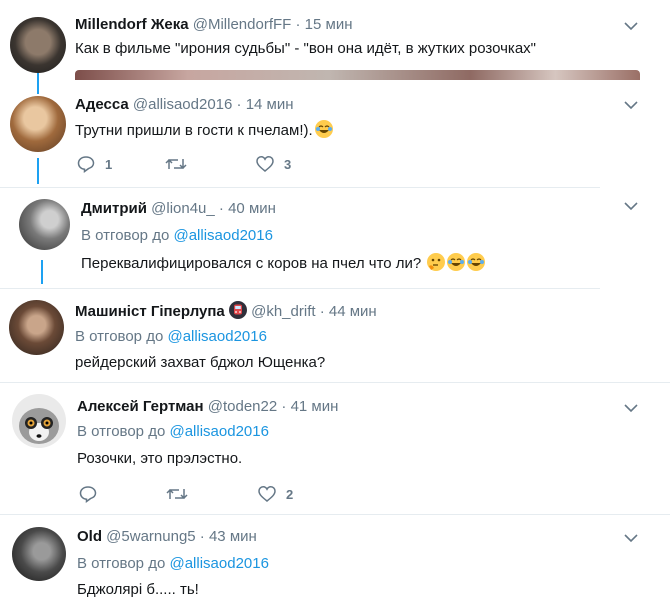  I want to click on user-name: Old, so click(89, 536).